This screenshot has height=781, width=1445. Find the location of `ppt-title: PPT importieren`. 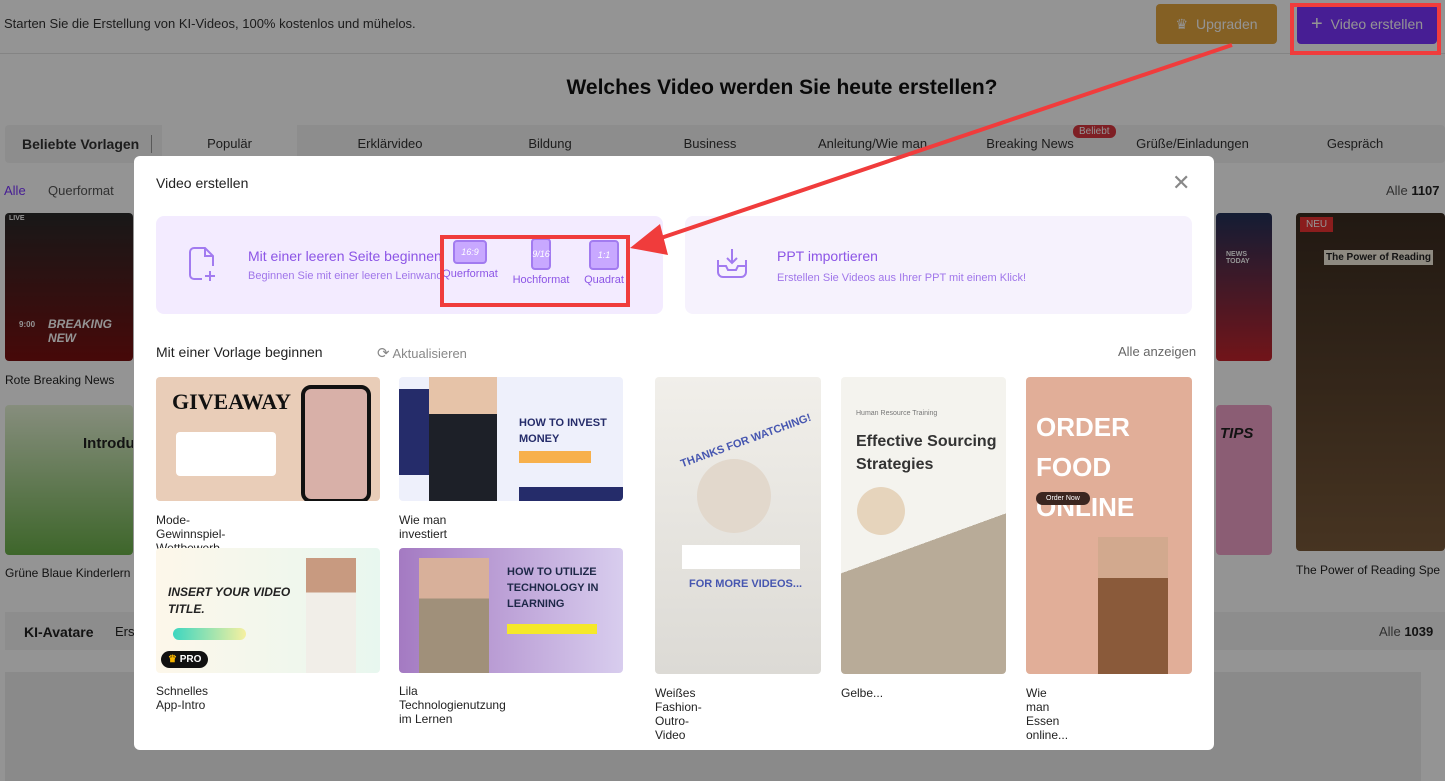

ppt-title: PPT importieren is located at coordinates (827, 256).